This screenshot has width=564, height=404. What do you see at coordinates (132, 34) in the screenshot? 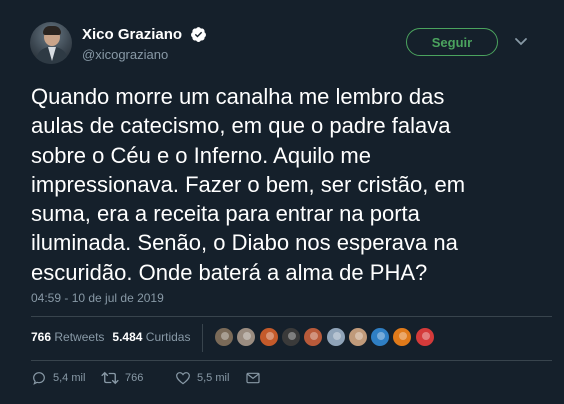
I see `author-name: Xico Graziano` at bounding box center [132, 34].